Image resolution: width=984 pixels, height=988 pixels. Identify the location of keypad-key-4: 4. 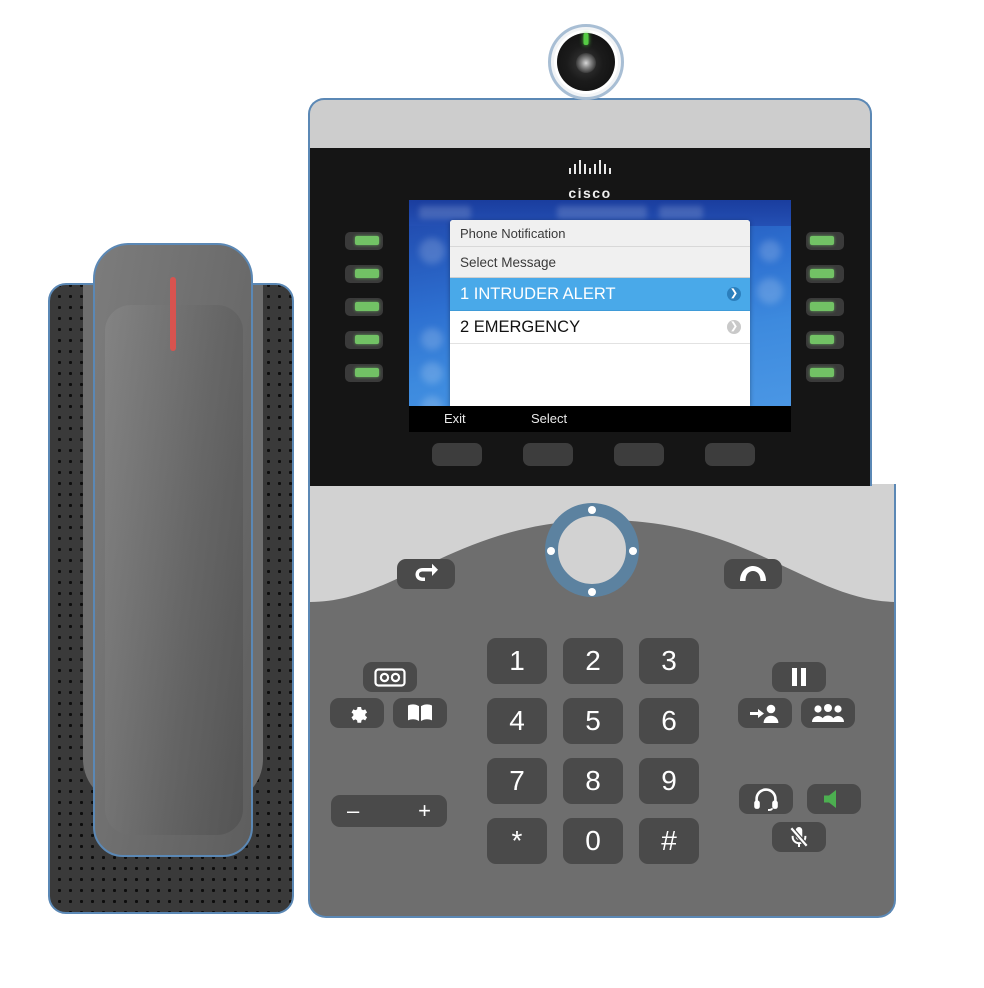
(517, 721).